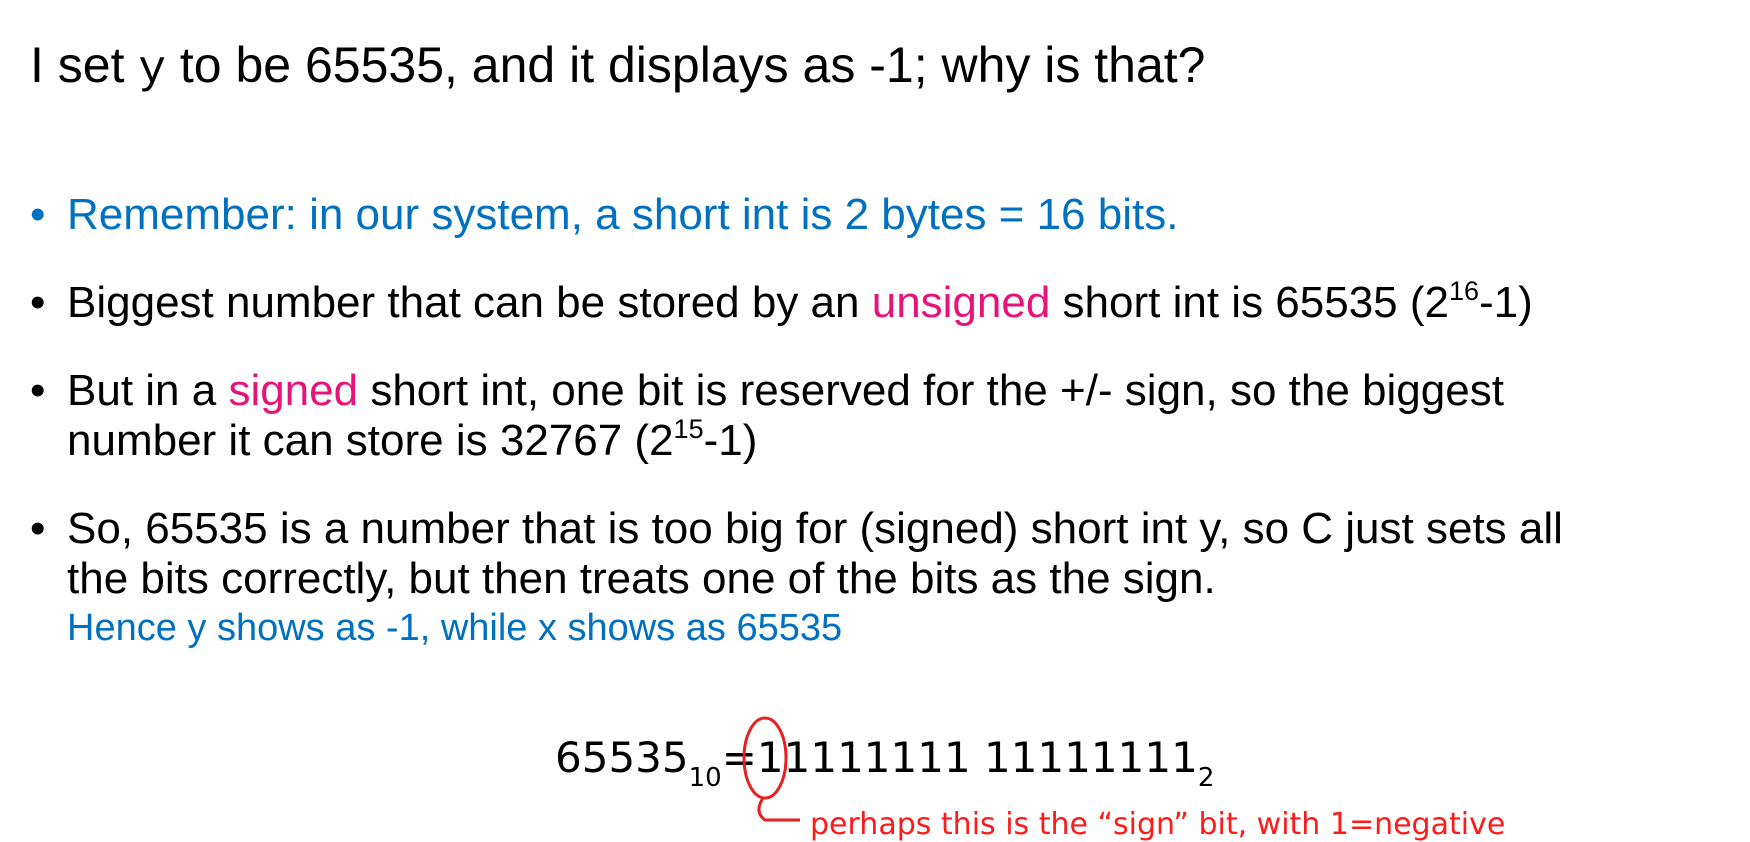 This screenshot has height=842, width=1750. I want to click on sign-bit-circle, so click(765, 758).